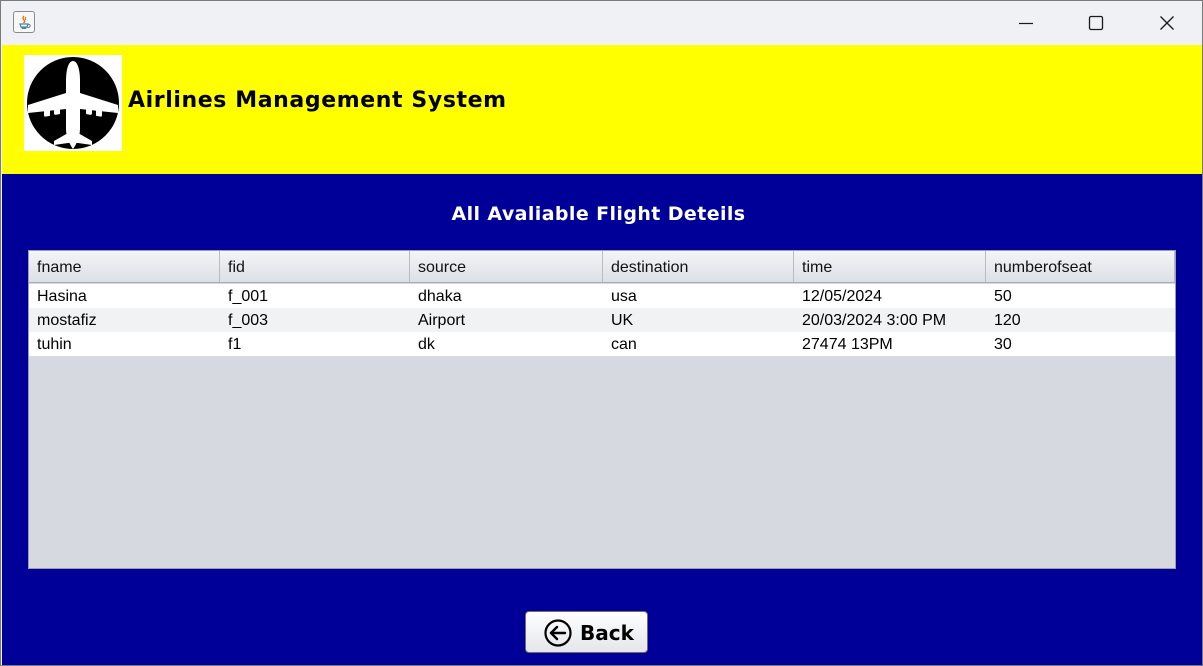 This screenshot has width=1203, height=666. I want to click on close-icon, so click(1167, 23).